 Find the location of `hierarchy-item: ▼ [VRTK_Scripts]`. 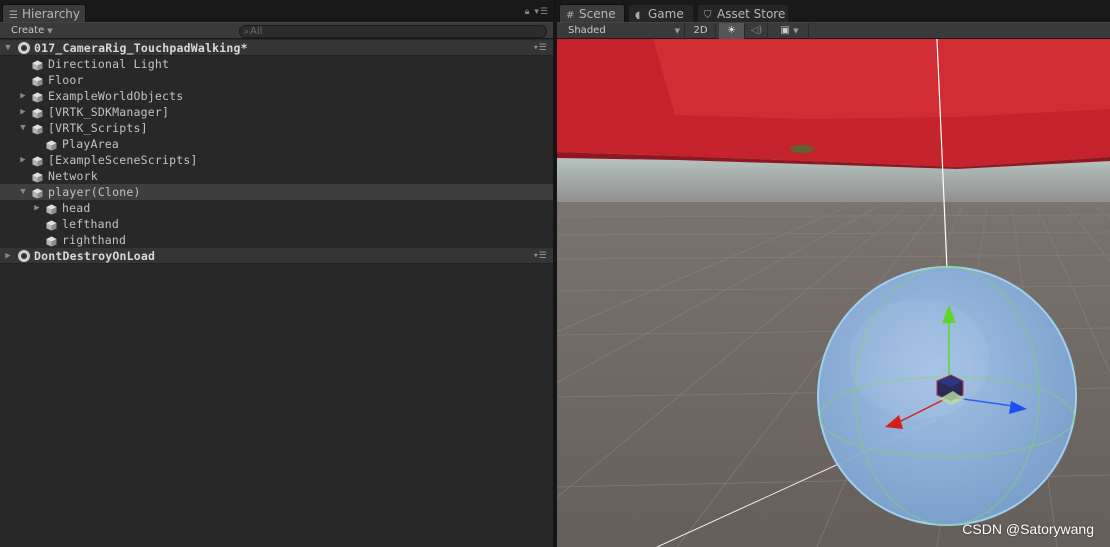

hierarchy-item: ▼ [VRTK_Scripts] is located at coordinates (276, 128).